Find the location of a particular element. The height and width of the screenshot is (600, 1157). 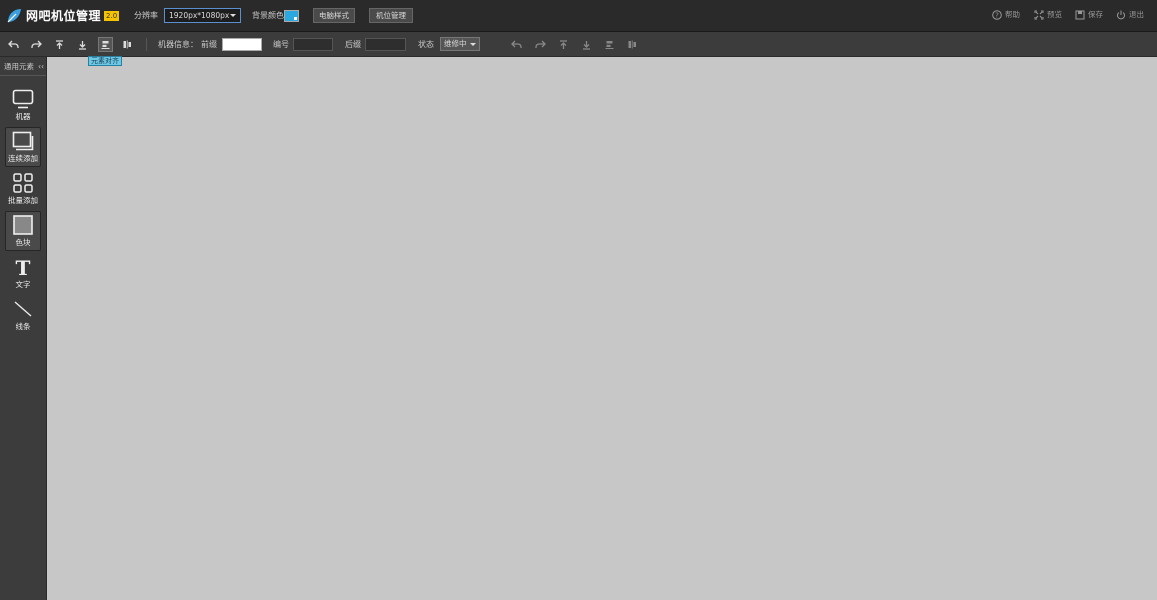

distribute-secondary-button is located at coordinates (632, 44).